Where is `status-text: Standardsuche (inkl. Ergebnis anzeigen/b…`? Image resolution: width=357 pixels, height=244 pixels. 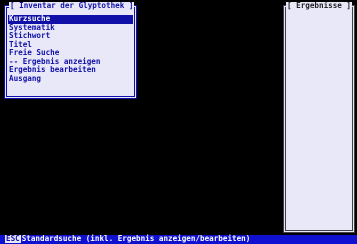
status-text: Standardsuche (inkl. Ergebnis anzeigen/b… is located at coordinates (136, 238).